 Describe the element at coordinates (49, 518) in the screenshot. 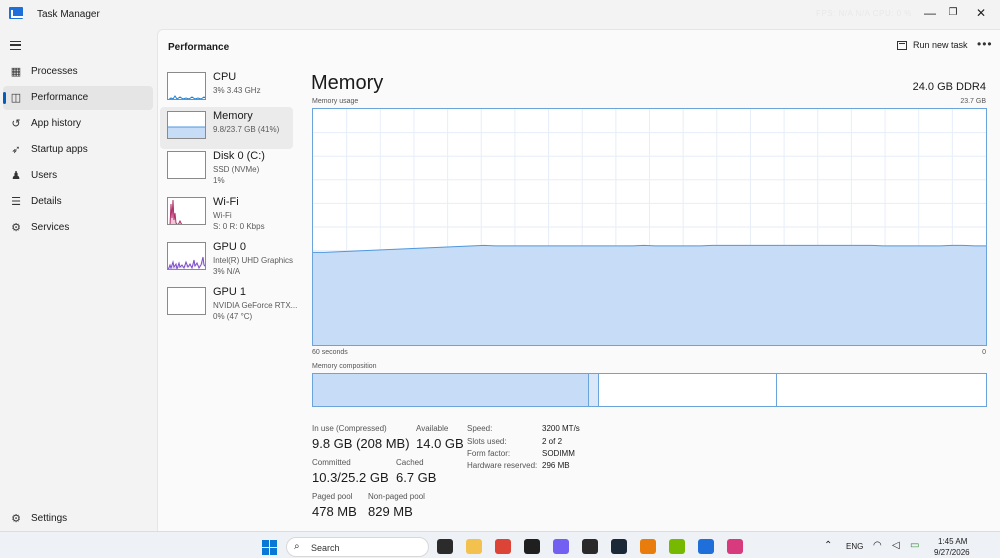

I see `sidebar-item-label: Settings` at that location.